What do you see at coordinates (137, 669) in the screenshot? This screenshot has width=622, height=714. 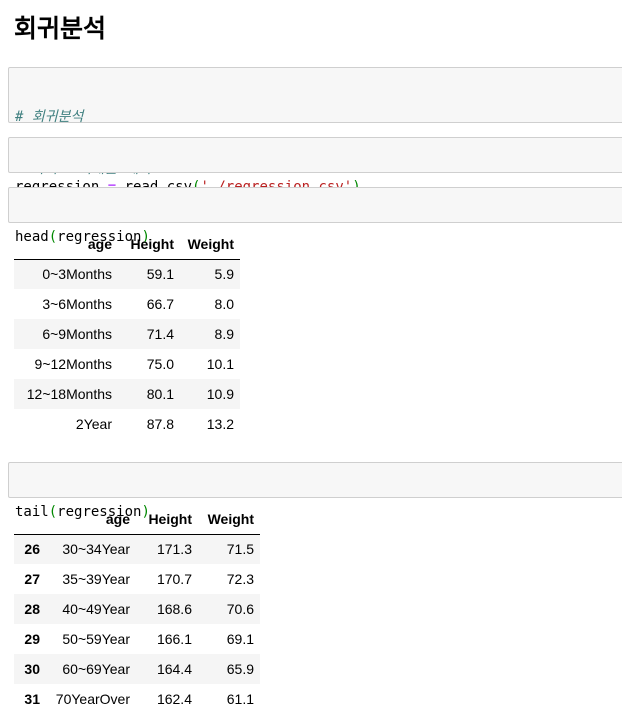 I see `table-row: 30 60~69Year 164.4 65.9` at bounding box center [137, 669].